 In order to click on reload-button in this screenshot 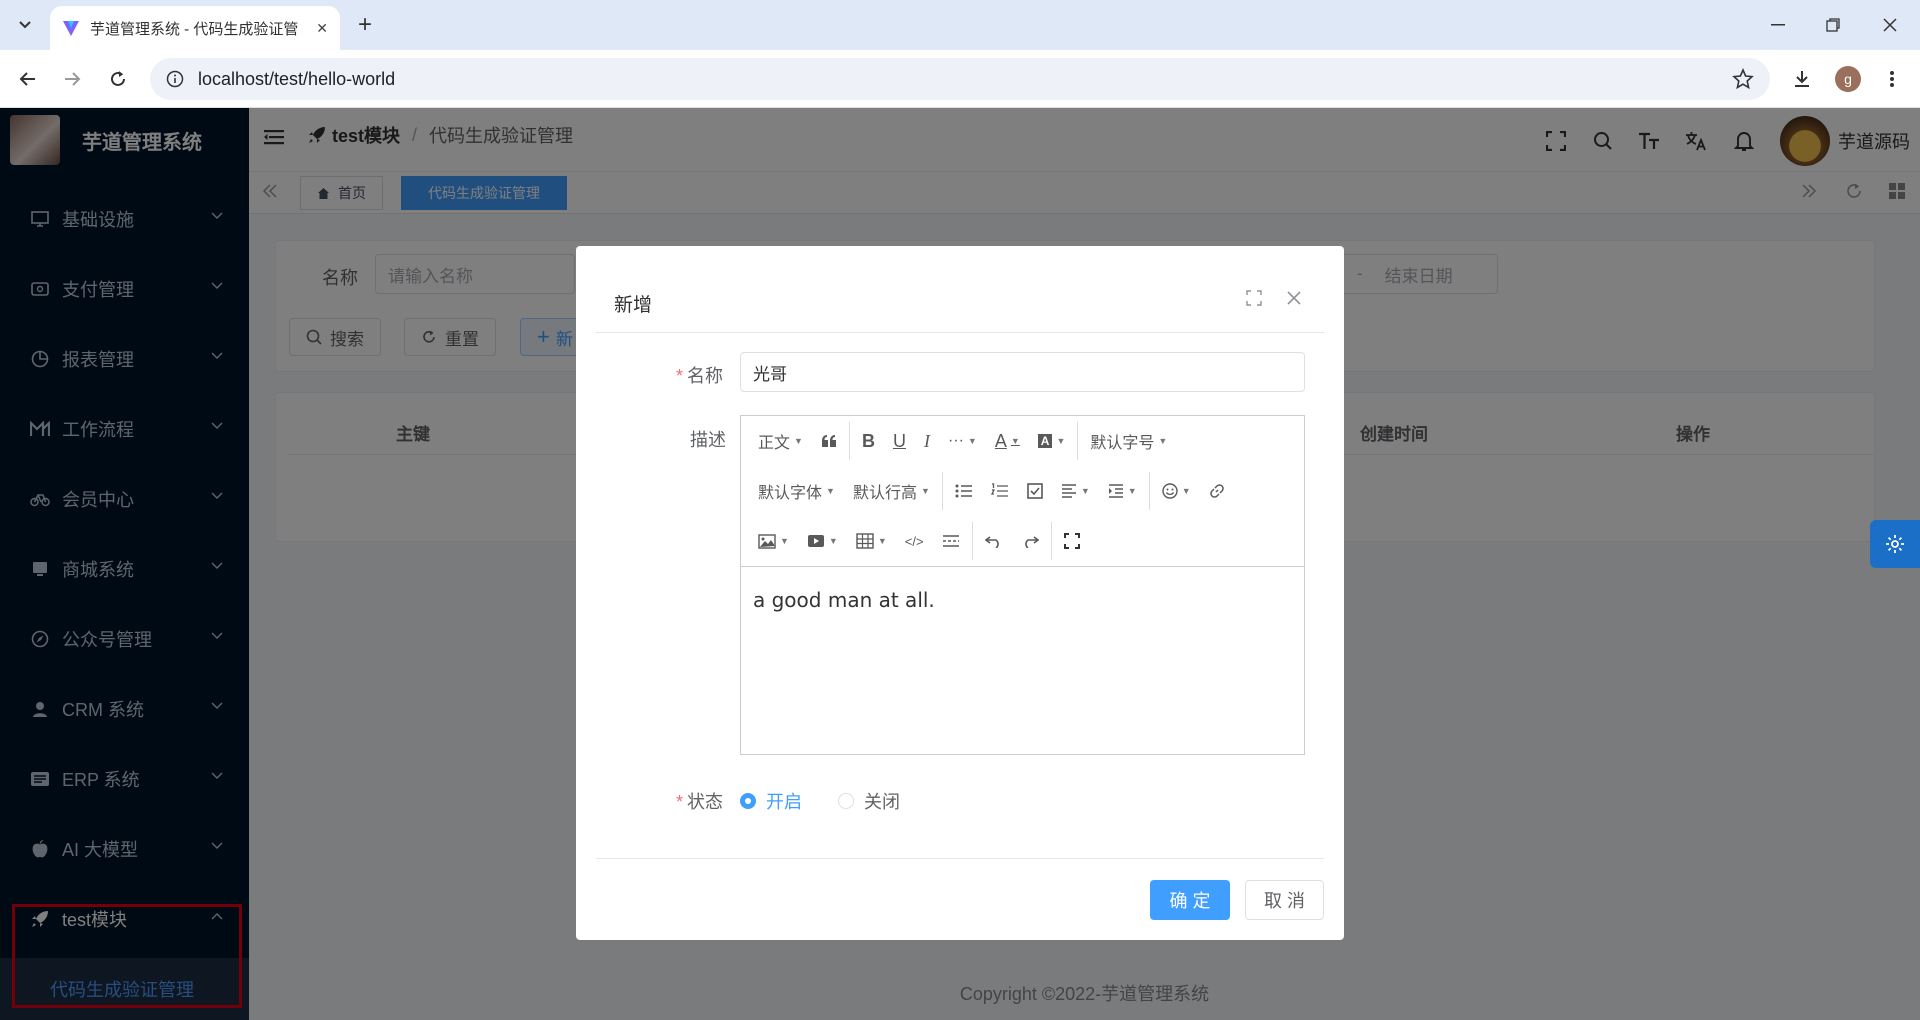, I will do `click(118, 79)`.